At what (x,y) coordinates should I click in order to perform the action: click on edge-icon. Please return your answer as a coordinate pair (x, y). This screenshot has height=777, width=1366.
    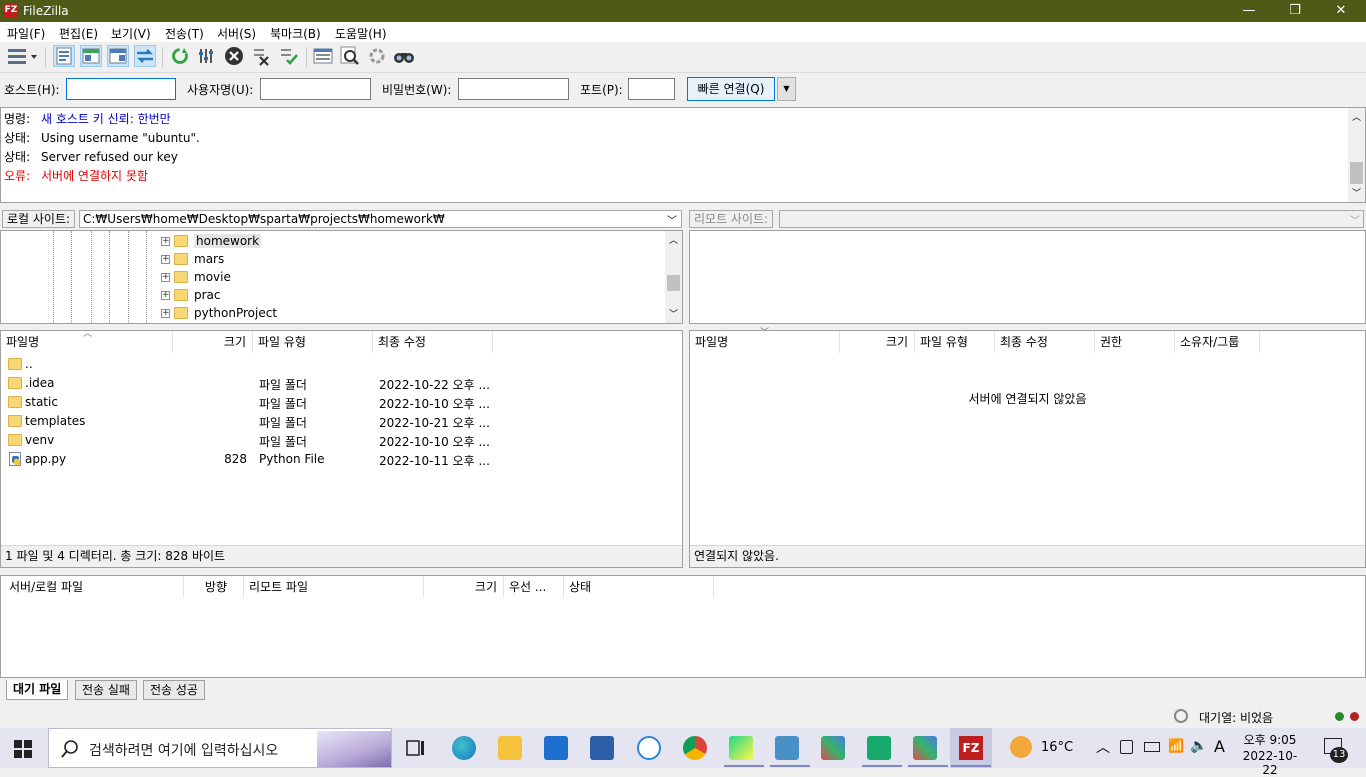
    Looking at the image, I should click on (464, 748).